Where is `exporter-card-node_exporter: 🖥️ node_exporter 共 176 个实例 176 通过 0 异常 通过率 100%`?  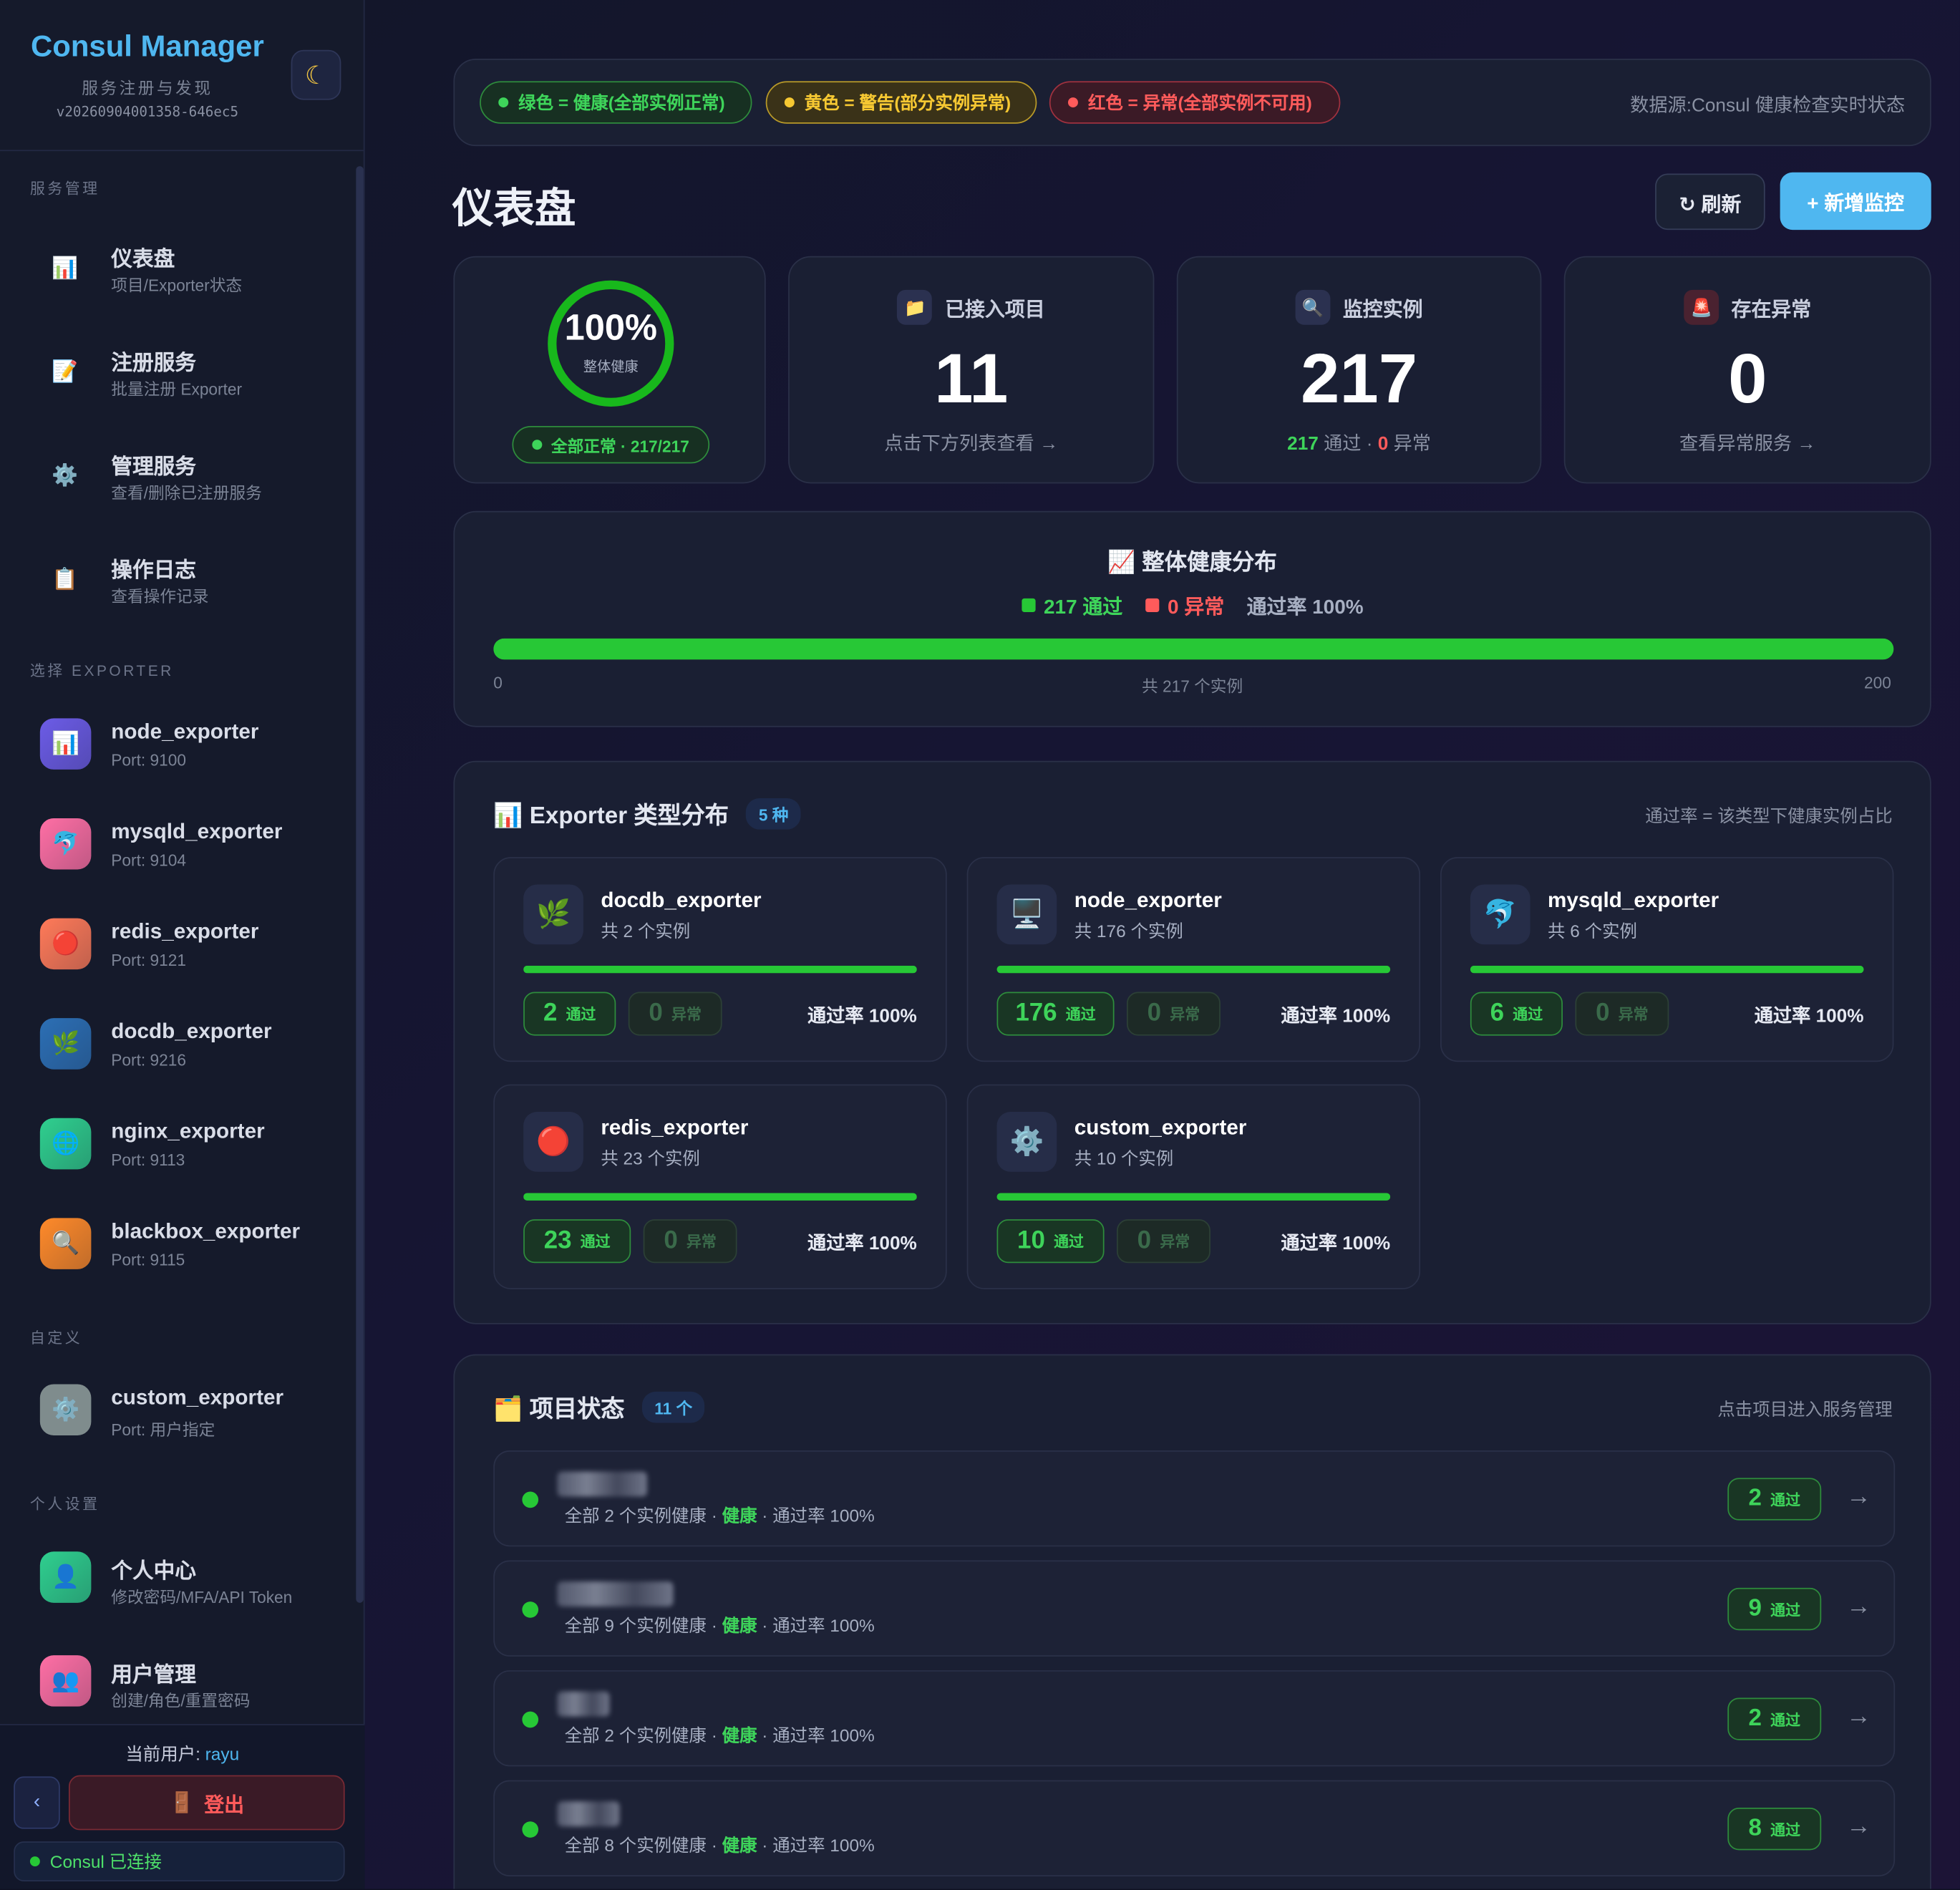 exporter-card-node_exporter: 🖥️ node_exporter 共 176 个实例 176 通过 0 异常 通过率 100% is located at coordinates (1193, 959).